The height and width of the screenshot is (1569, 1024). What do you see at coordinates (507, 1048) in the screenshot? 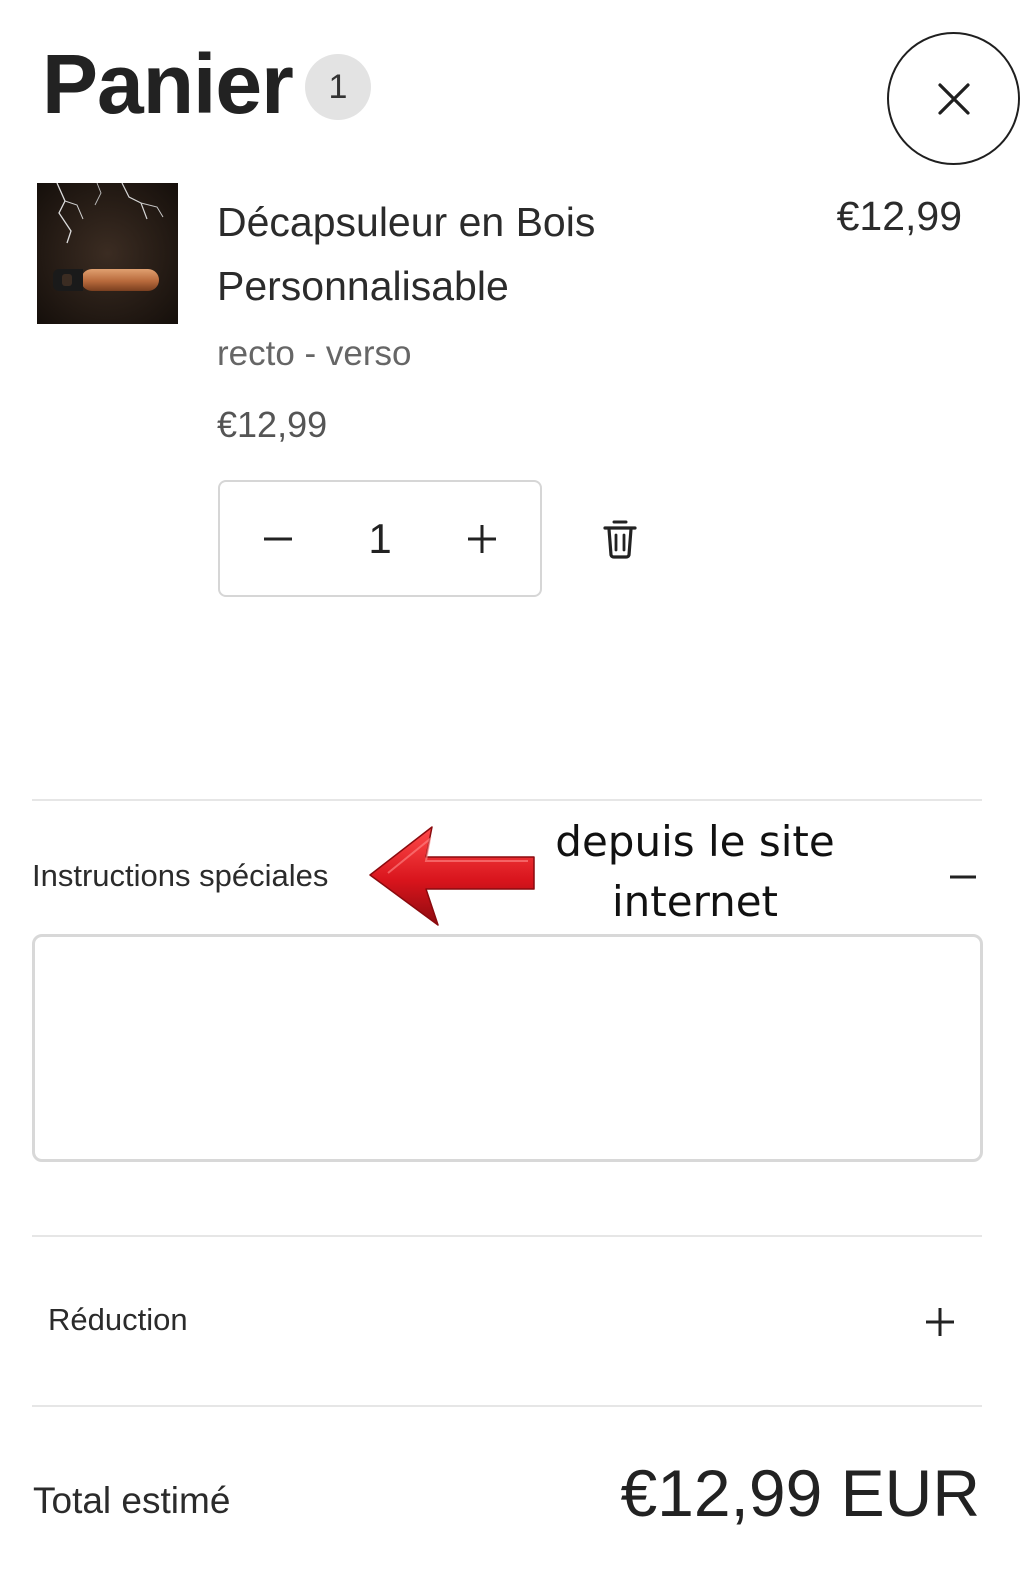
I see `special-instructions-textarea` at bounding box center [507, 1048].